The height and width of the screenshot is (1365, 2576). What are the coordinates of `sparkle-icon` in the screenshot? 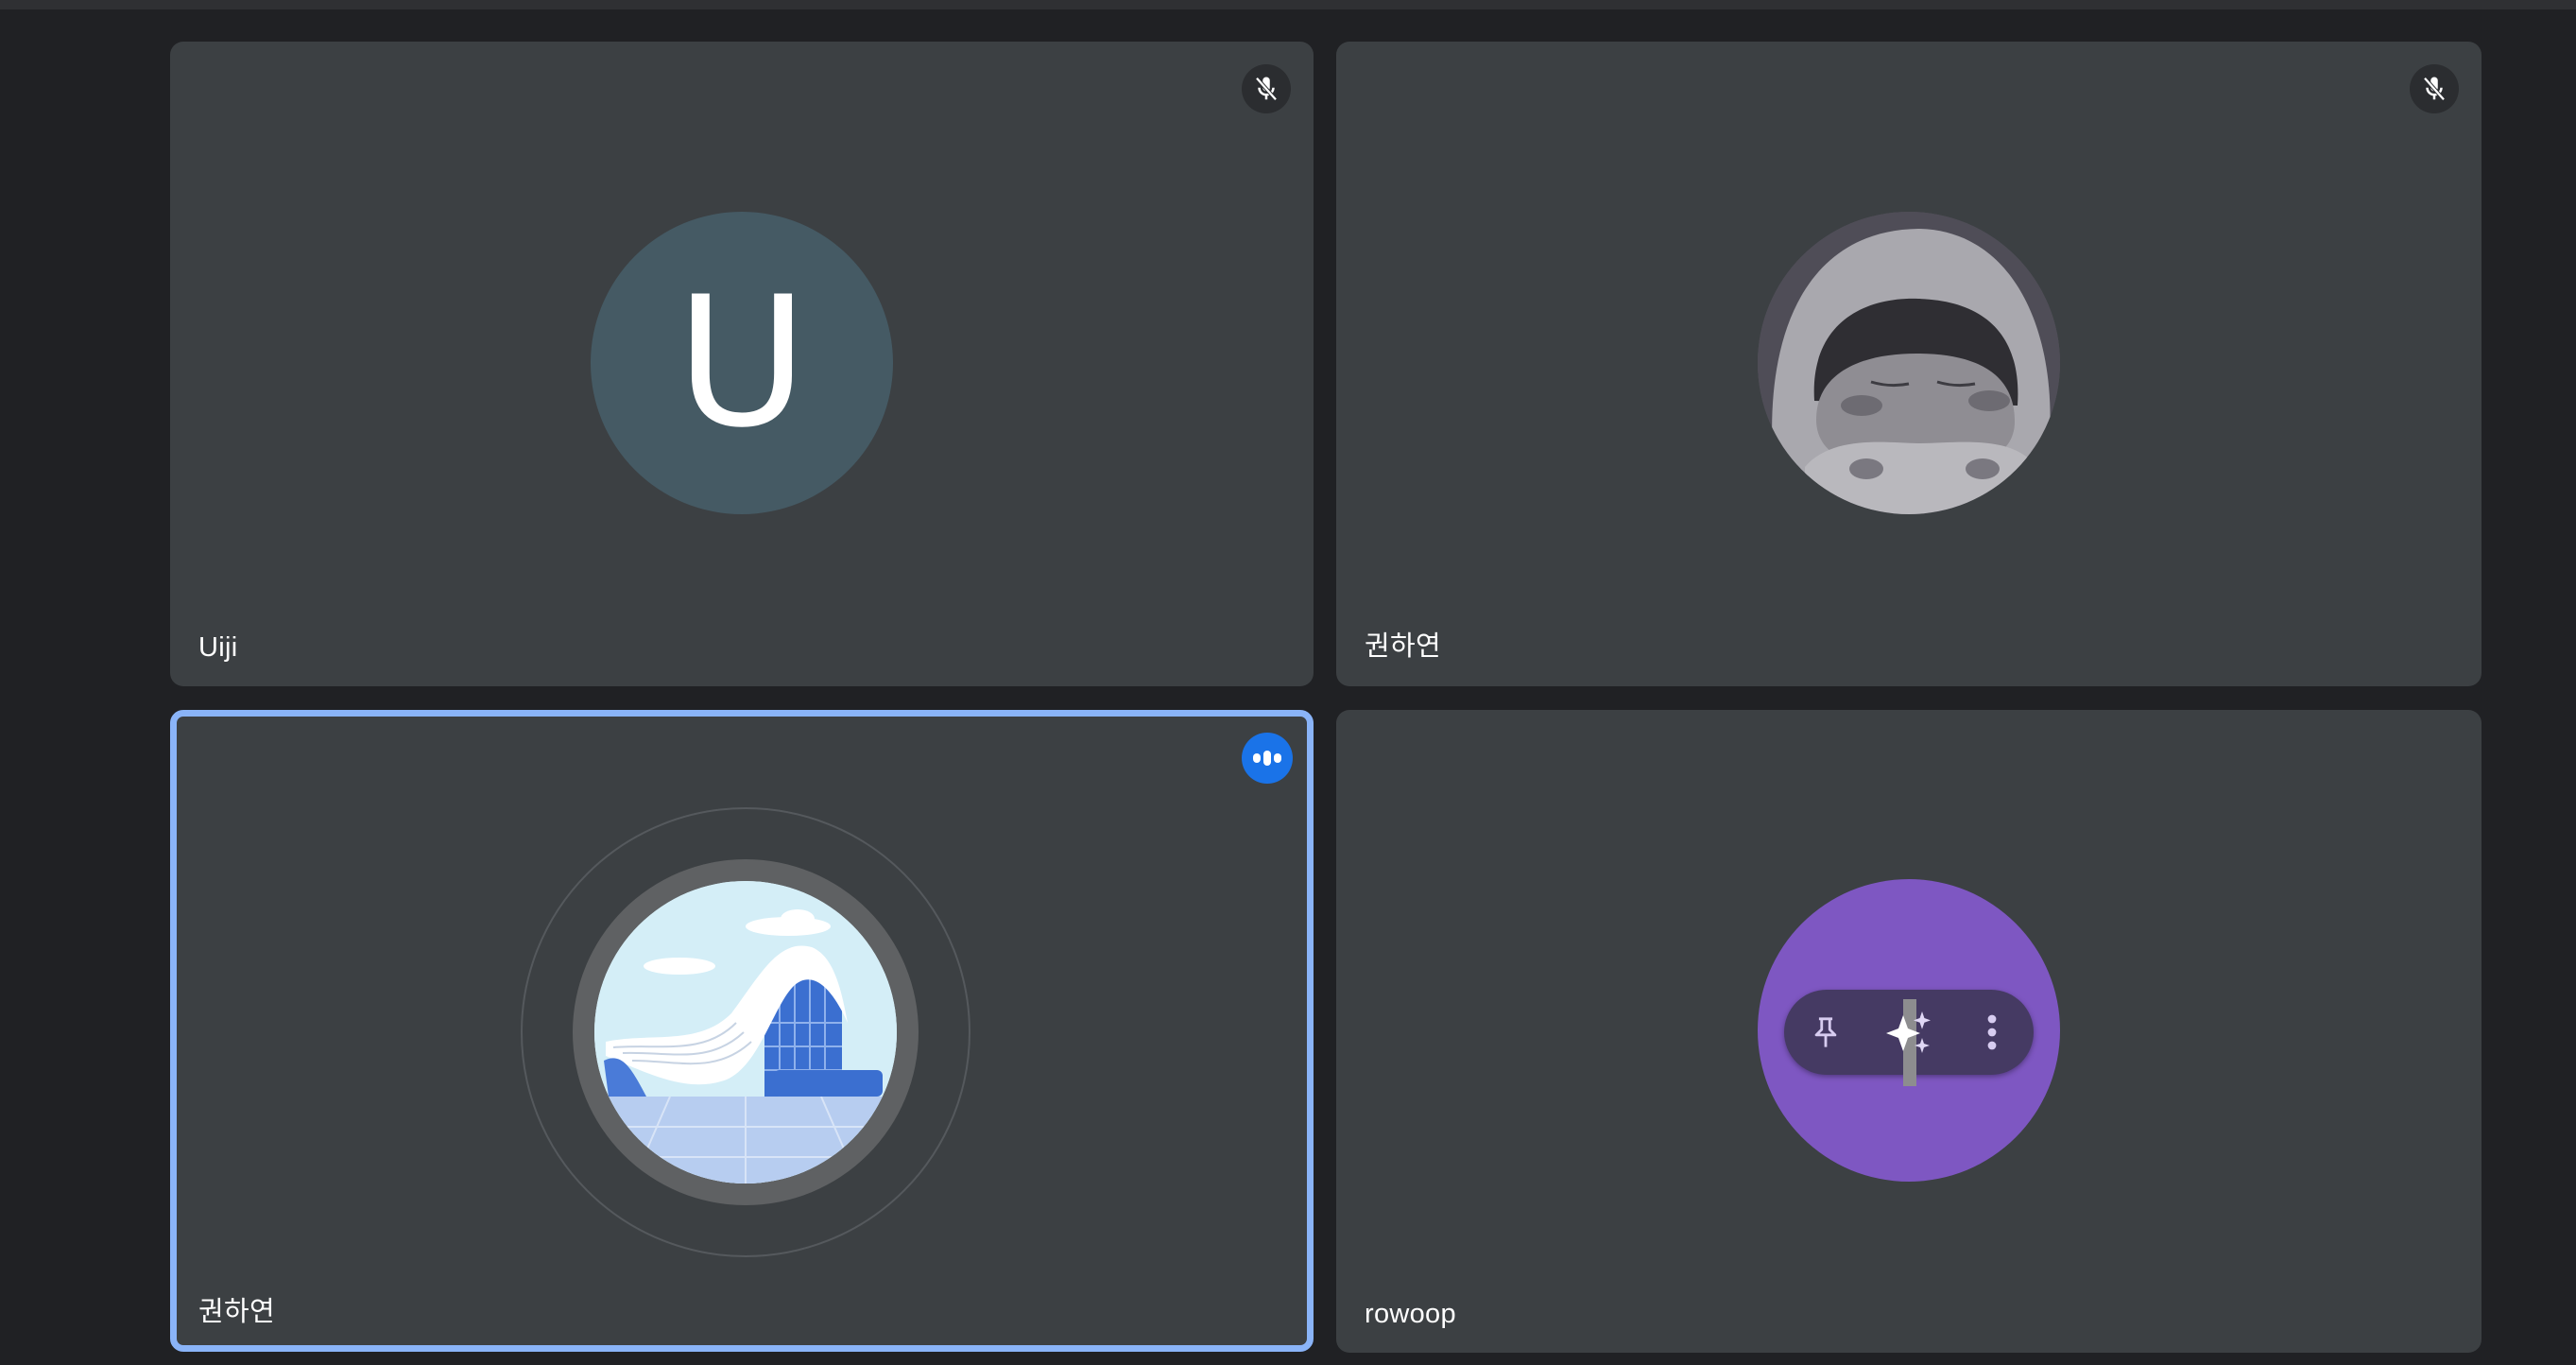 It's located at (1909, 1043).